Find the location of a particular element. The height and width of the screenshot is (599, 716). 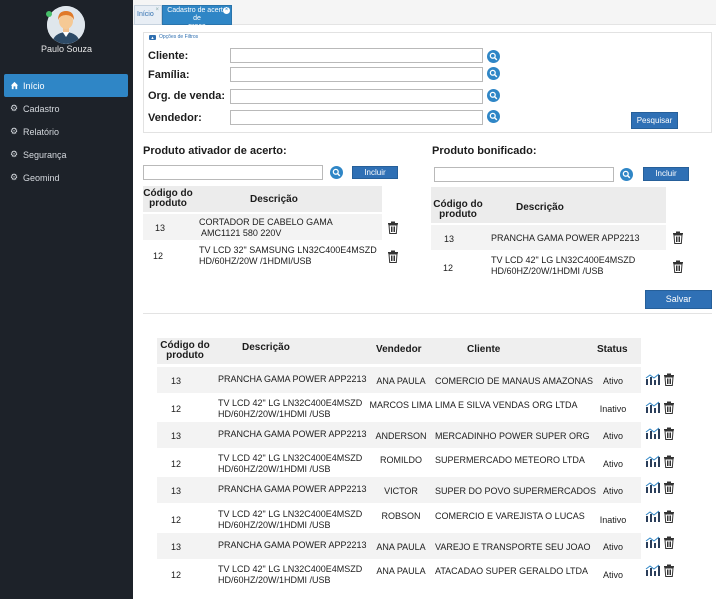

cliente-cell: SUPERMERCADO METEORO LTDA is located at coordinates (510, 460).